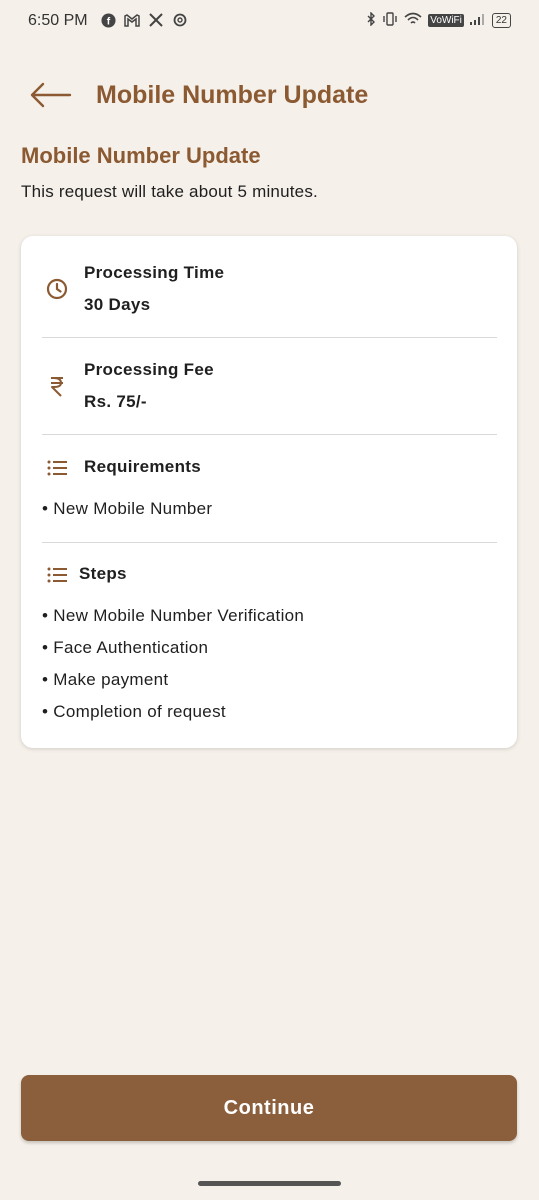 The width and height of the screenshot is (539, 1200). I want to click on processing-time-value: 30 Days, so click(117, 304).